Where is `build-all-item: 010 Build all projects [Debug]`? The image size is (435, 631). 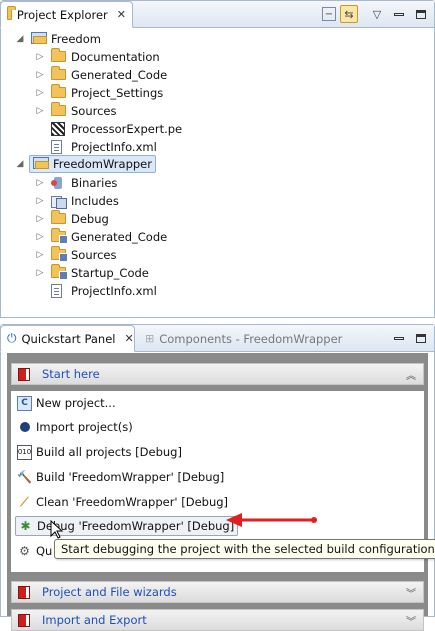
build-all-item: 010 Build all projects [Debug] is located at coordinates (99, 452).